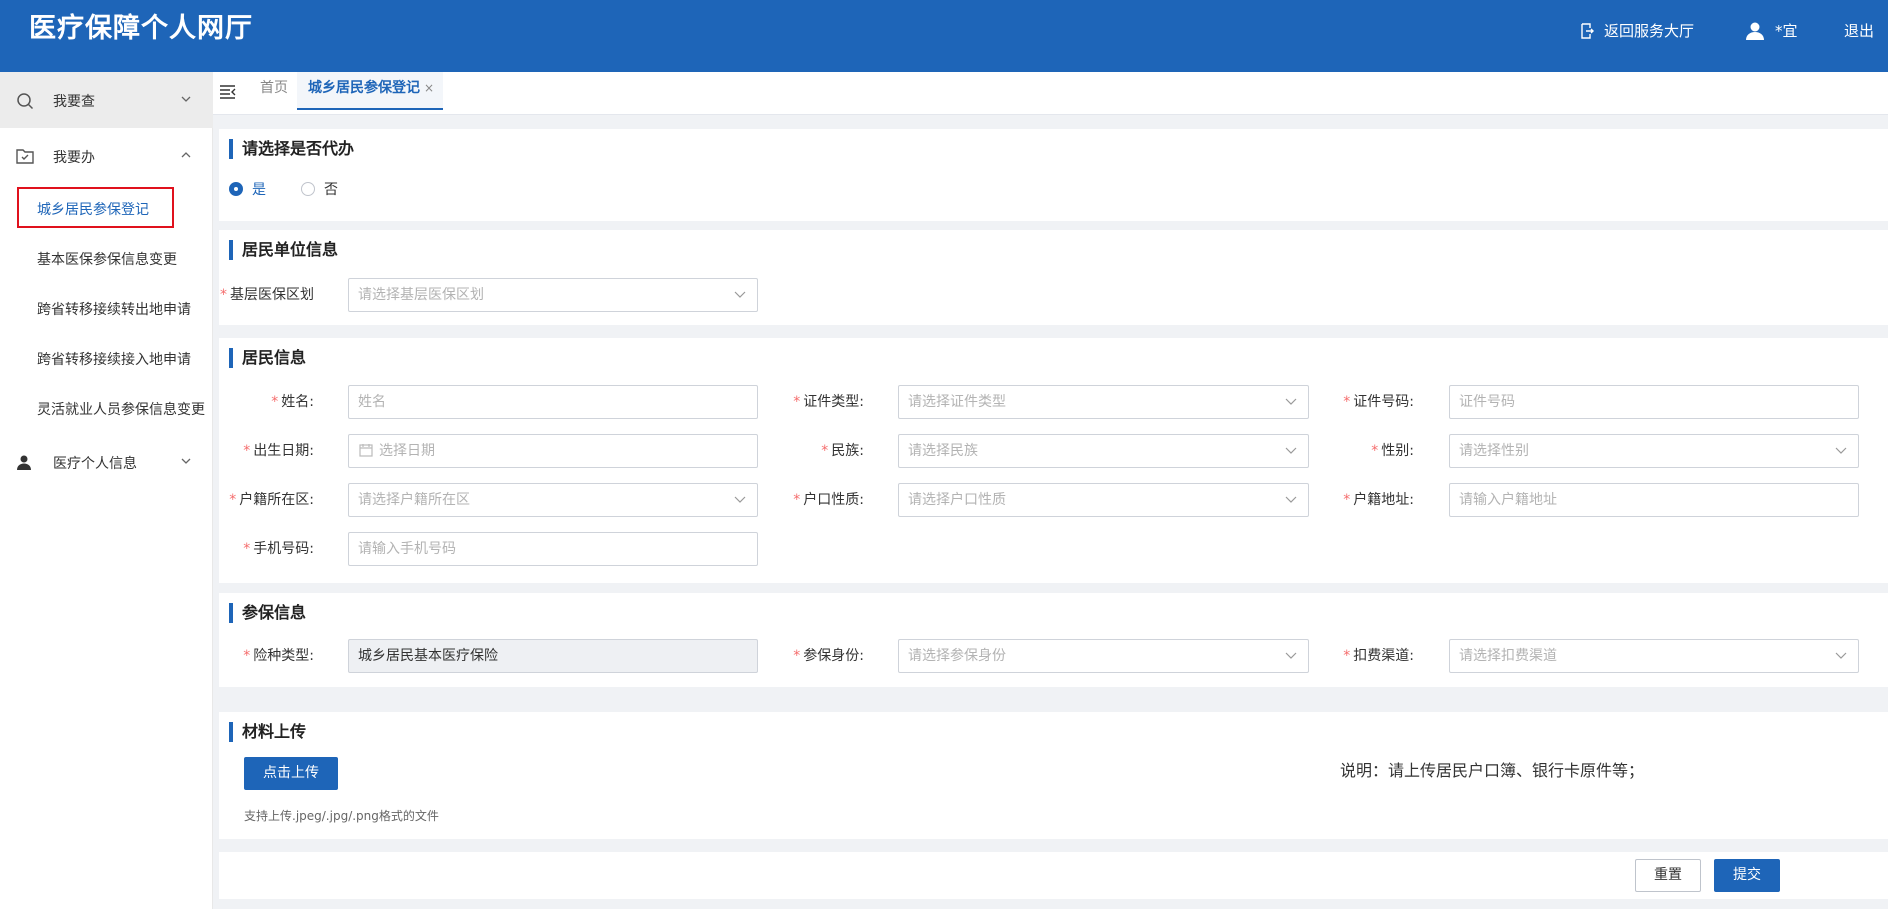  What do you see at coordinates (1378, 656) in the screenshot?
I see `channel-label: * 扣费渠道:` at bounding box center [1378, 656].